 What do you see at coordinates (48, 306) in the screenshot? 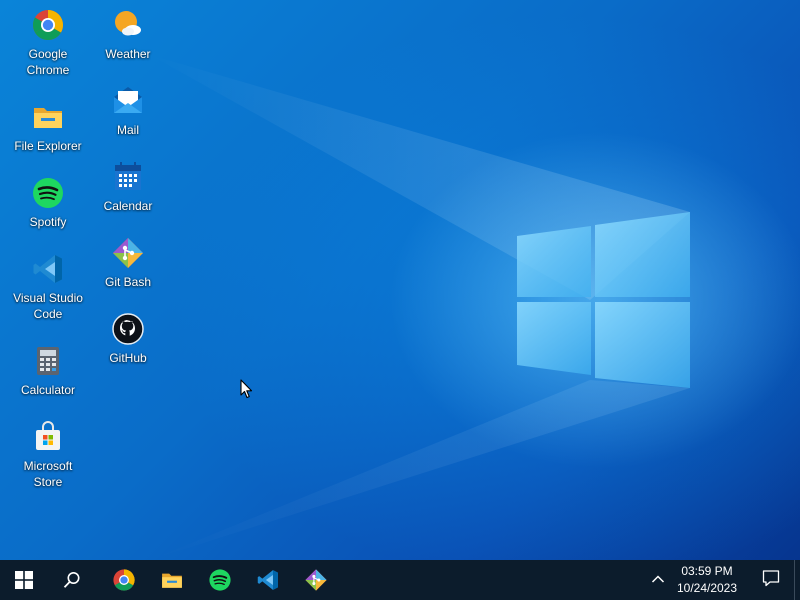
I see `desktop-icon-label: Visual Studio Code` at bounding box center [48, 306].